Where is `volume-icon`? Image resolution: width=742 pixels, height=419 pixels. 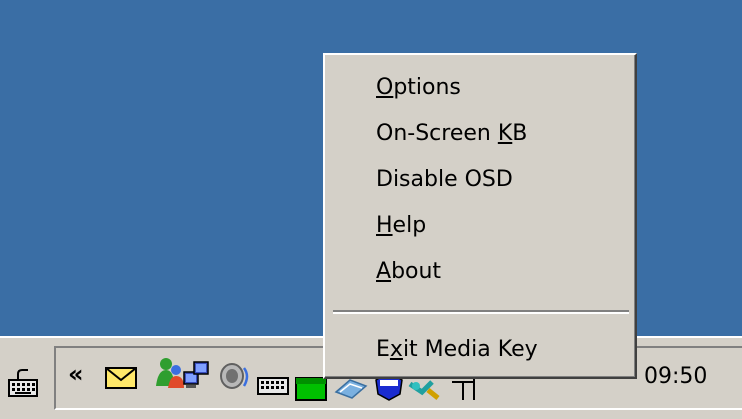 volume-icon is located at coordinates (235, 377).